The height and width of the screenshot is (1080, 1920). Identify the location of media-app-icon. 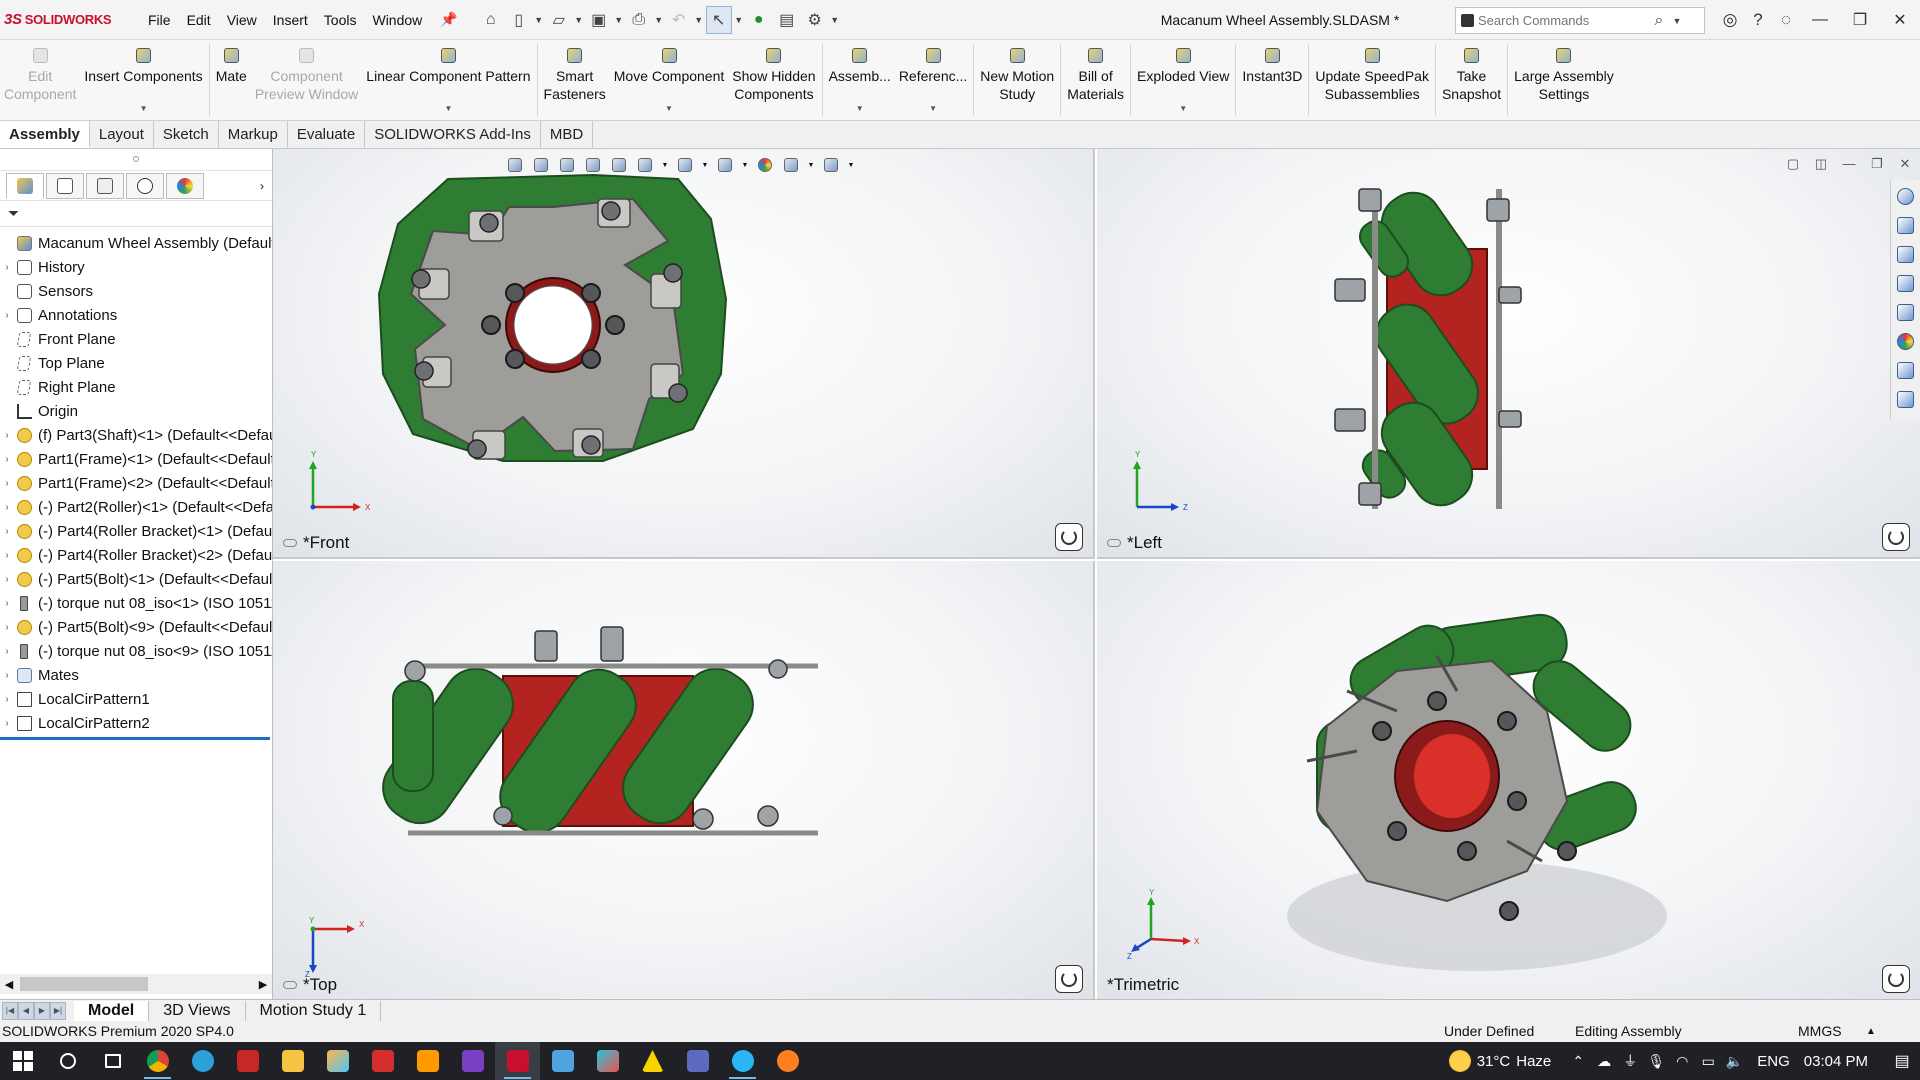
(697, 1061).